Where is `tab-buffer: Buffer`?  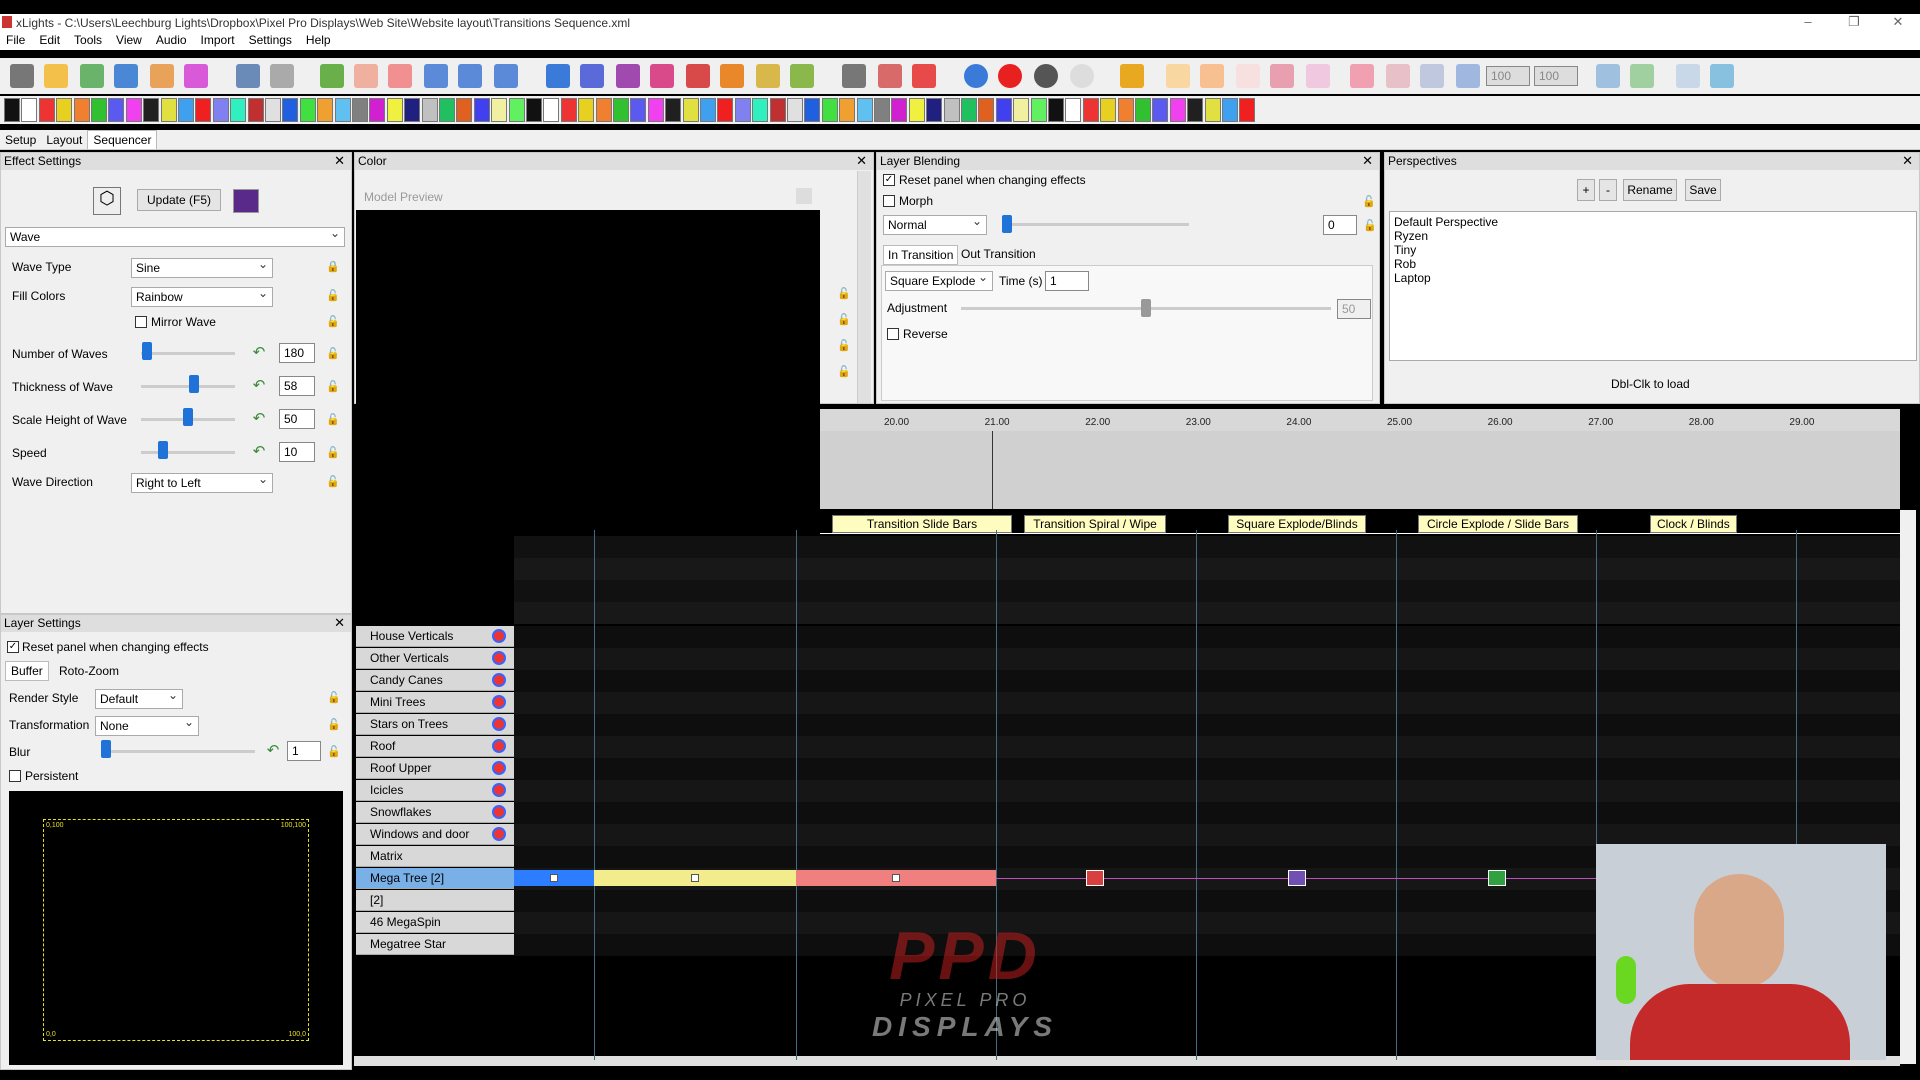 tab-buffer: Buffer is located at coordinates (27, 671).